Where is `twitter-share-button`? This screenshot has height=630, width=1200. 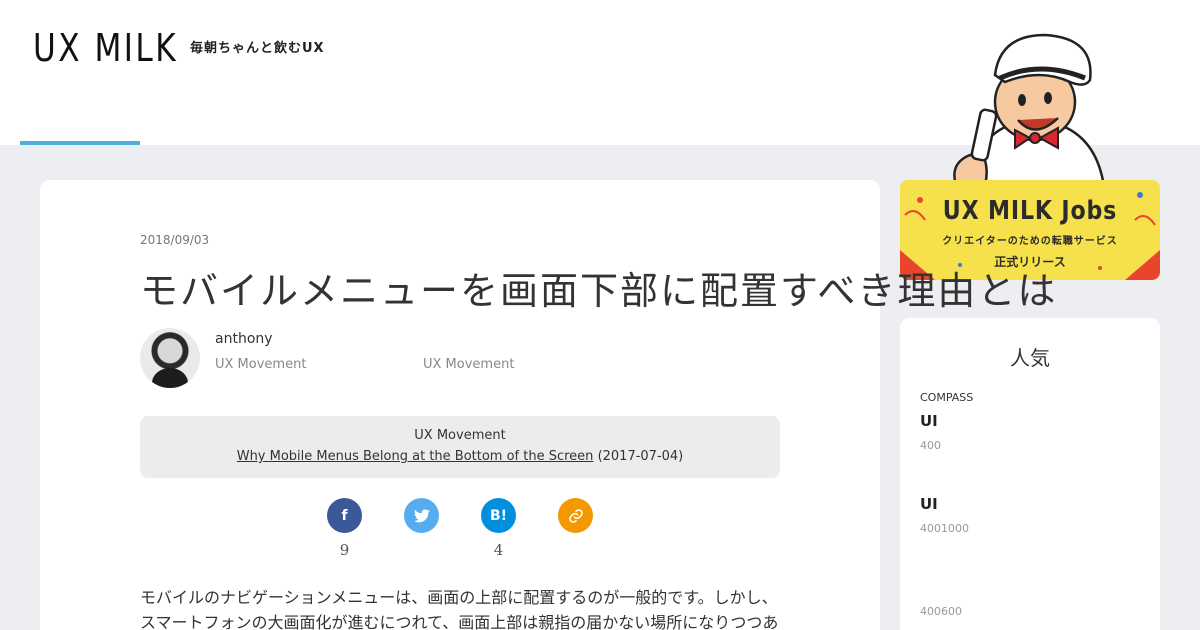 twitter-share-button is located at coordinates (421, 515).